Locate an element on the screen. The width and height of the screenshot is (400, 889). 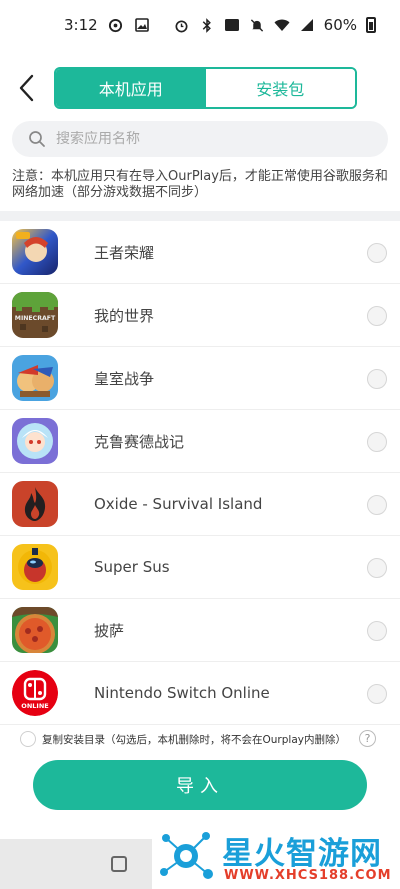
battery-icon is located at coordinates (371, 25).